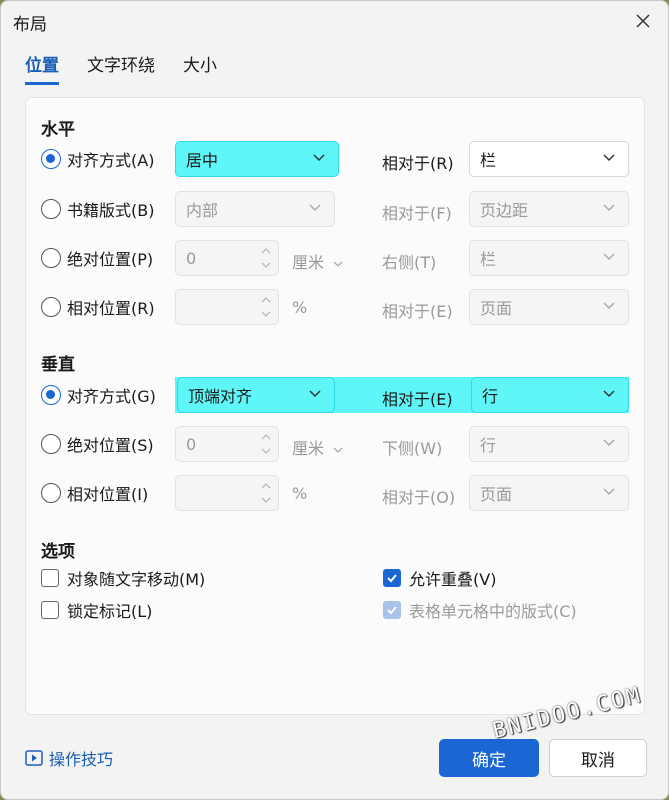  What do you see at coordinates (111, 160) in the screenshot?
I see `h-align-label: 对齐方式(A)` at bounding box center [111, 160].